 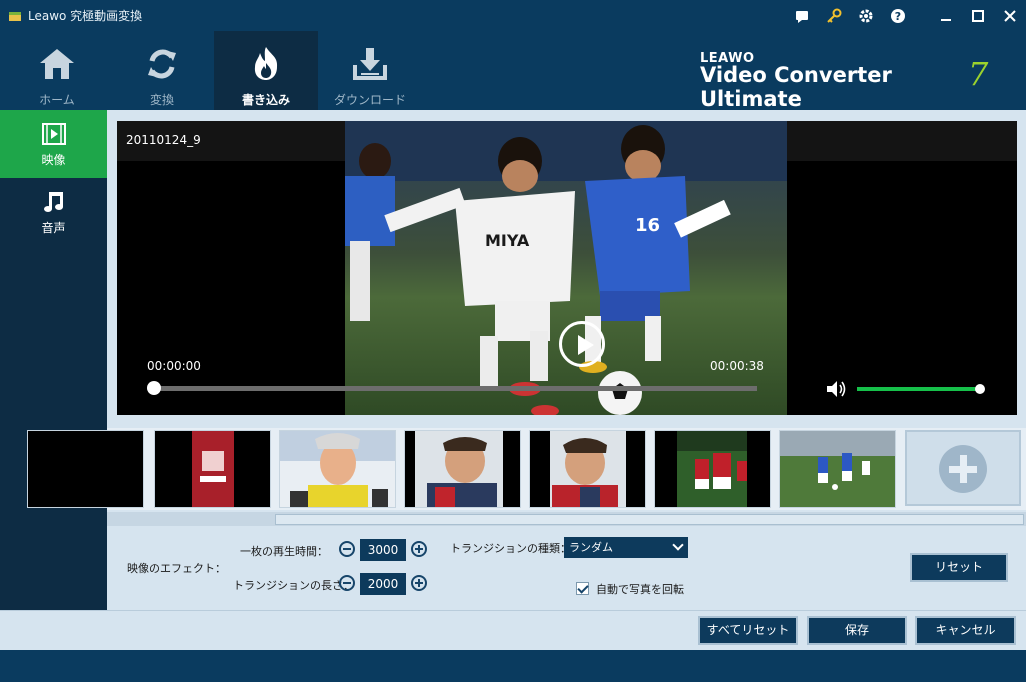 I want to click on nav-convert-label: 変換, so click(x=161, y=100).